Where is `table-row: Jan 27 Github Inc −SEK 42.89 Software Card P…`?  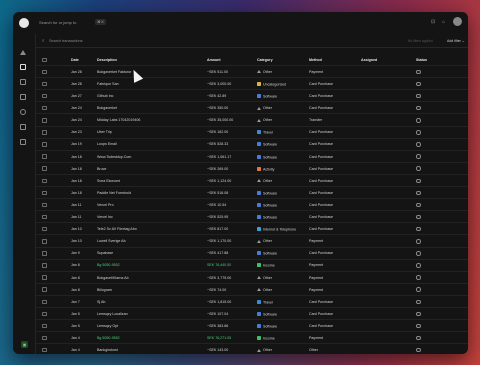 table-row: Jan 27 Github Inc −SEK 42.89 Software Card P… is located at coordinates (252, 96).